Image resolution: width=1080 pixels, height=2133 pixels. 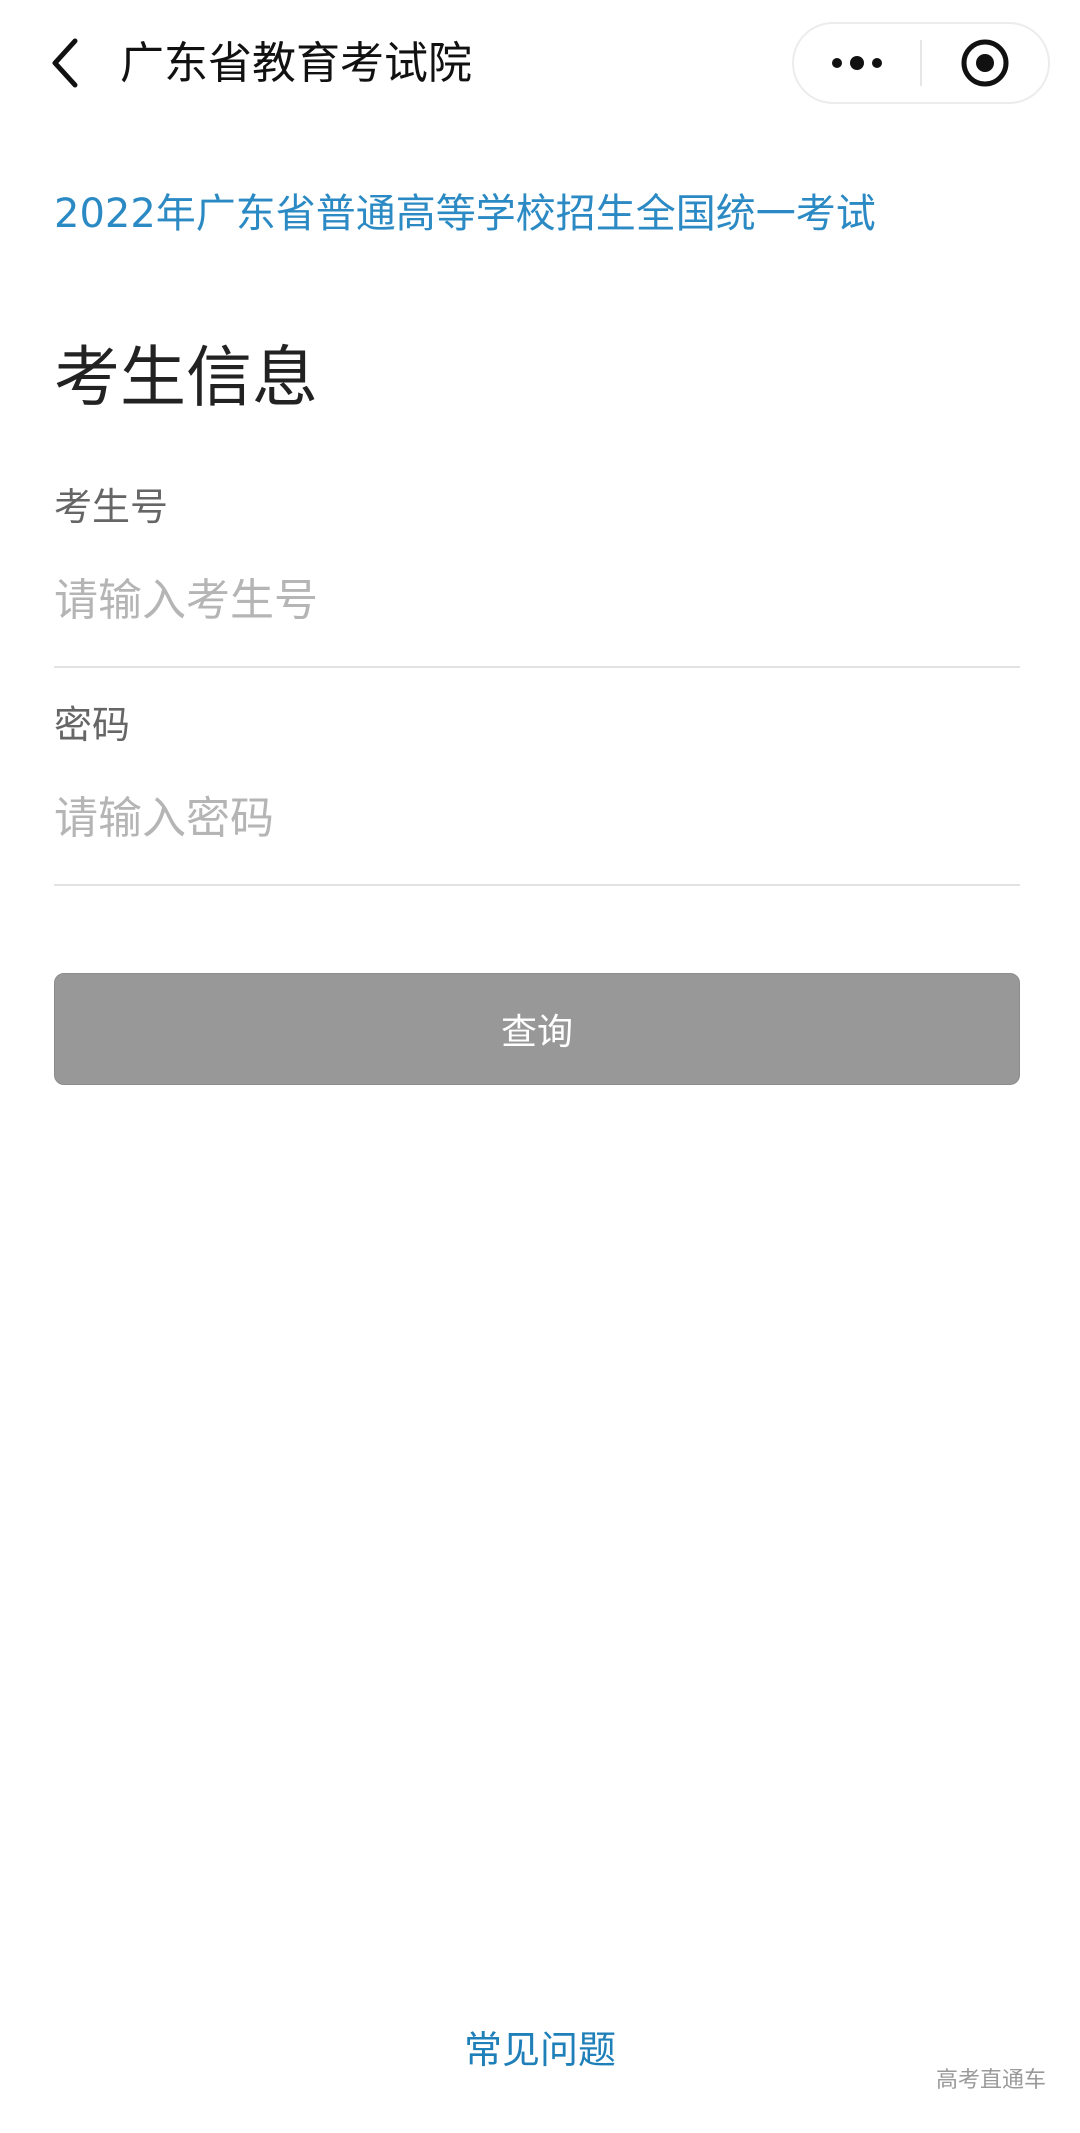 What do you see at coordinates (540, 64) in the screenshot?
I see `navigation-bar: 广东省教育考试院` at bounding box center [540, 64].